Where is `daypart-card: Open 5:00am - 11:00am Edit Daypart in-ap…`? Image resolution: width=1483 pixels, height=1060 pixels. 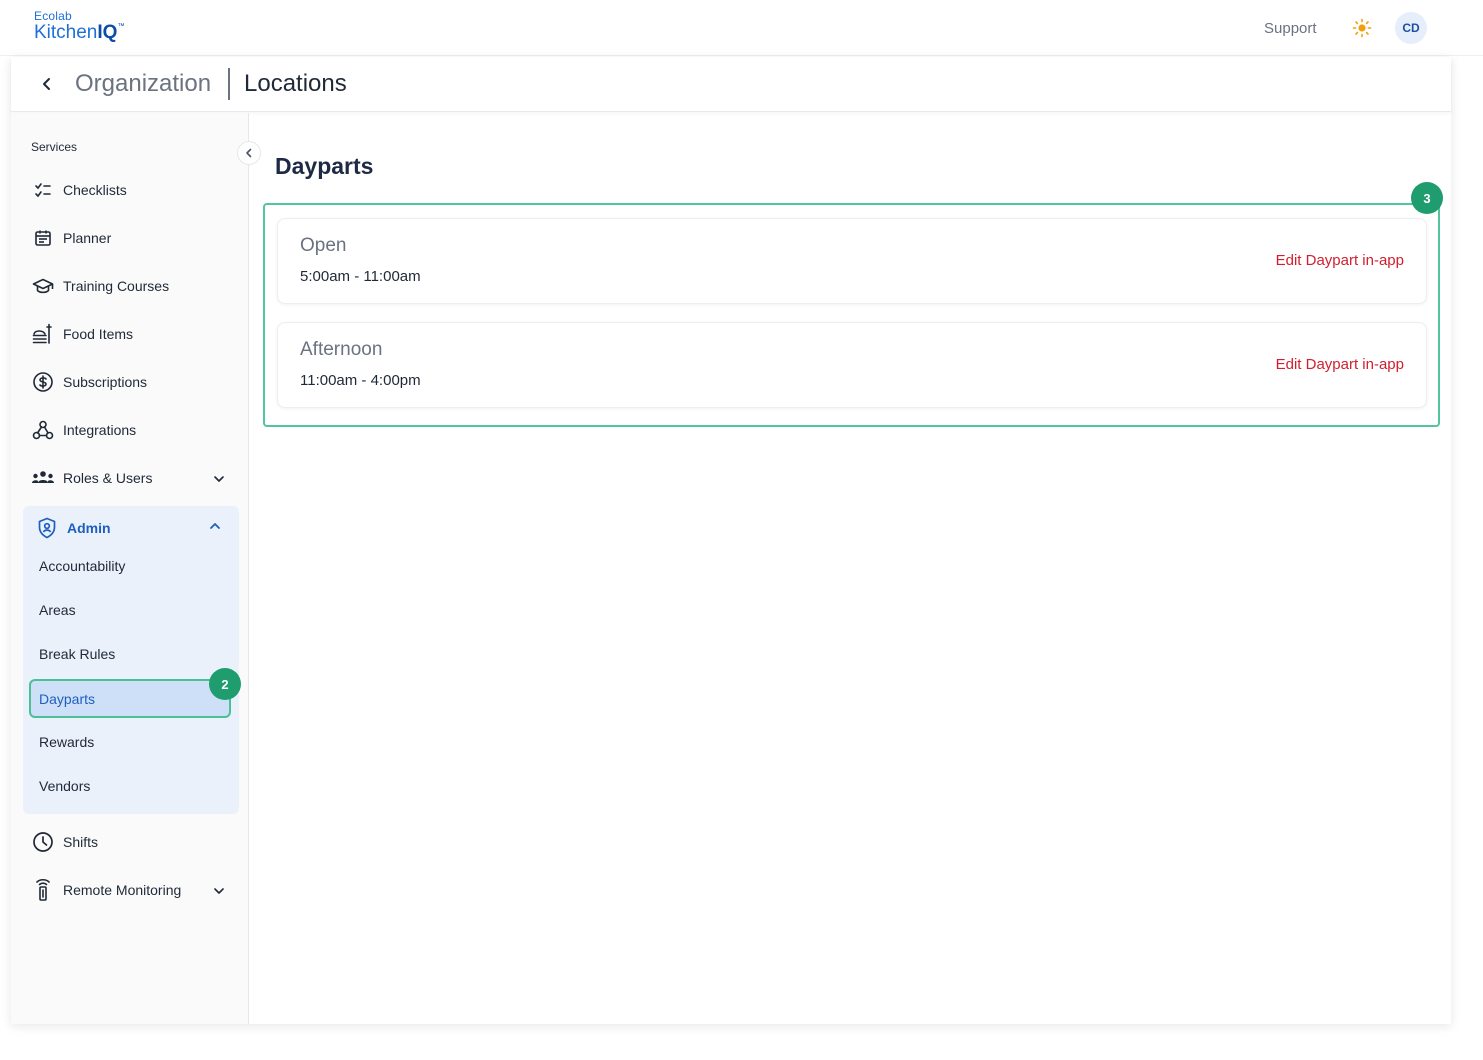
daypart-card: Open 5:00am - 11:00am Edit Daypart in-ap… is located at coordinates (852, 261).